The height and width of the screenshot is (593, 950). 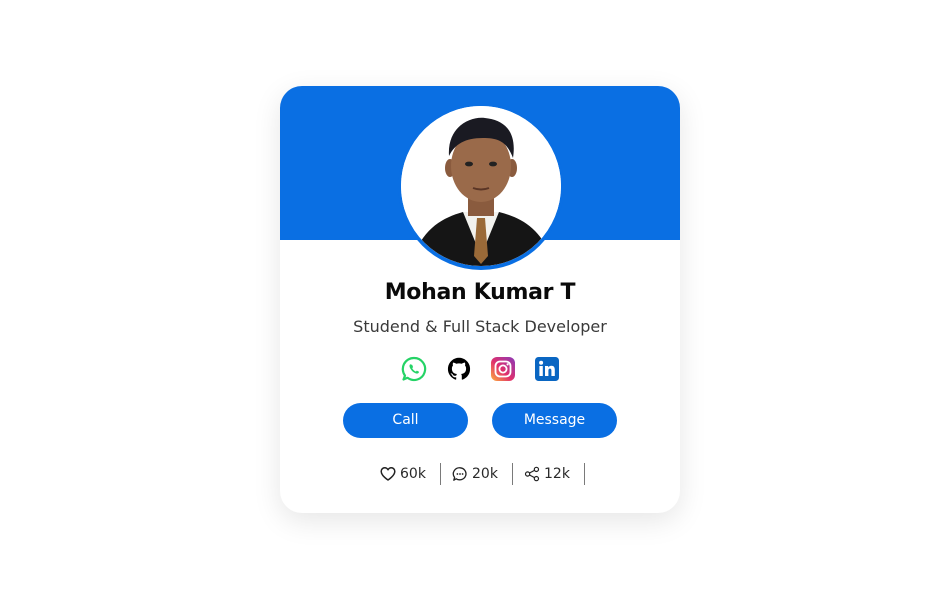 I want to click on whatsapp-icon, so click(x=414, y=369).